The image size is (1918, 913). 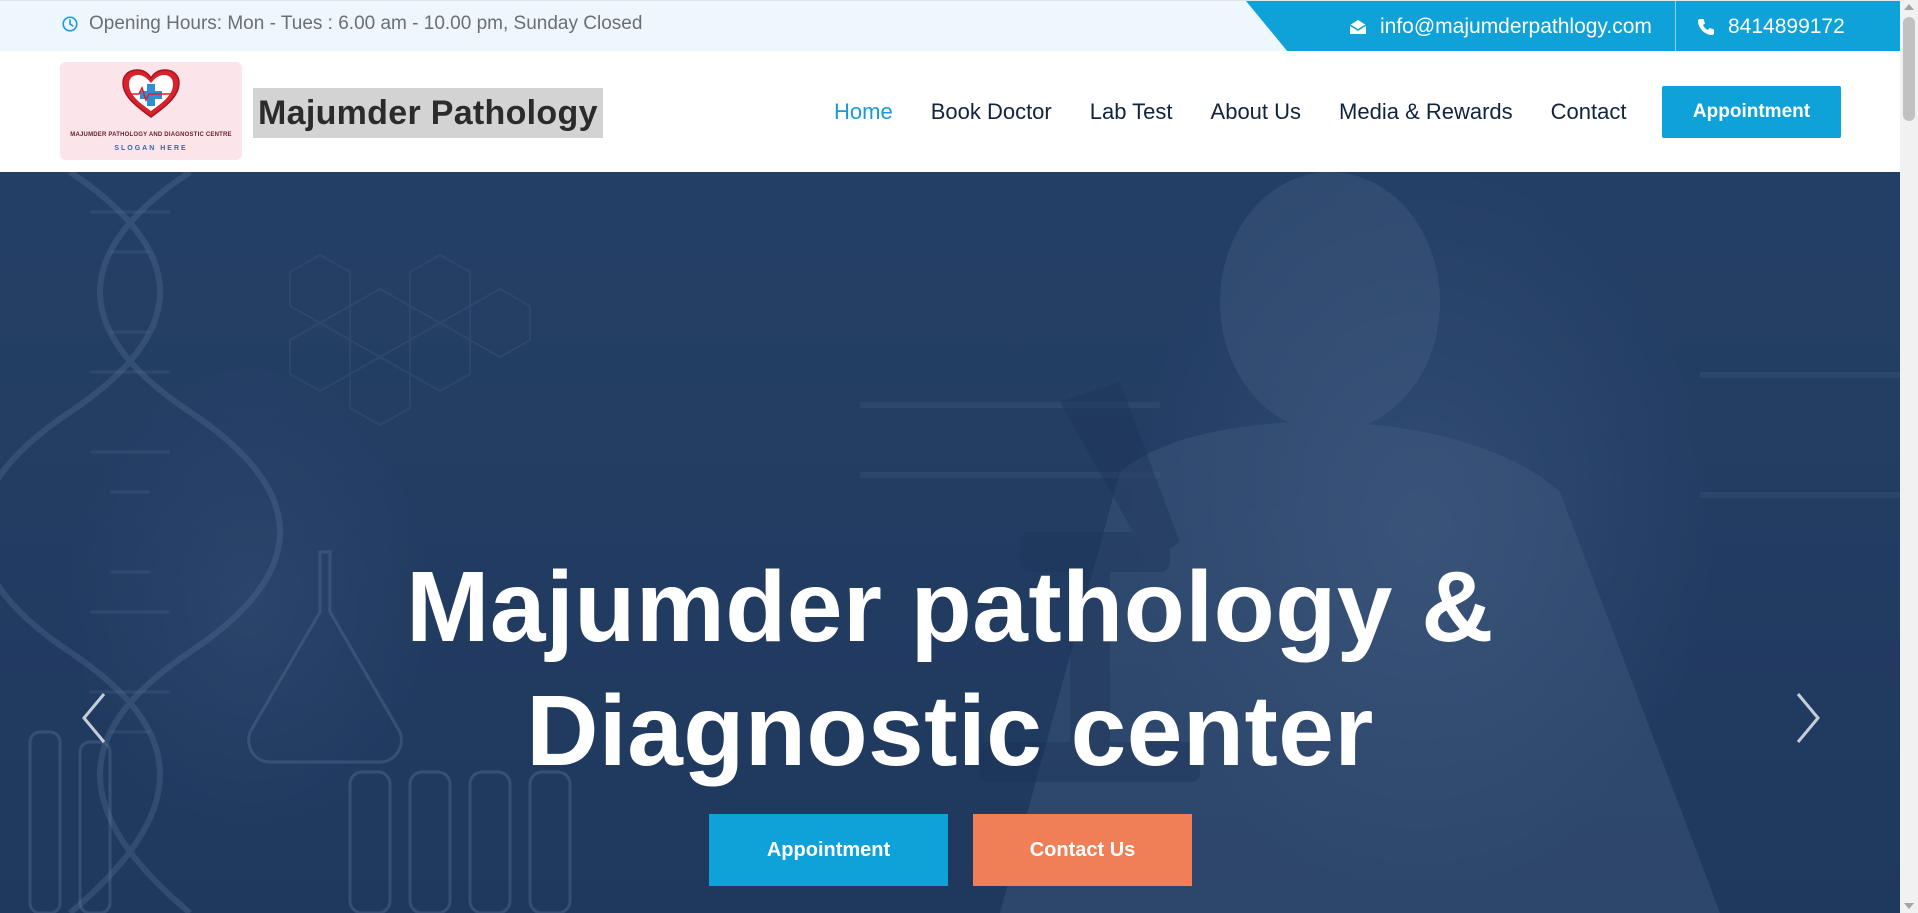 What do you see at coordinates (1806, 718) in the screenshot?
I see `chevron-right-icon` at bounding box center [1806, 718].